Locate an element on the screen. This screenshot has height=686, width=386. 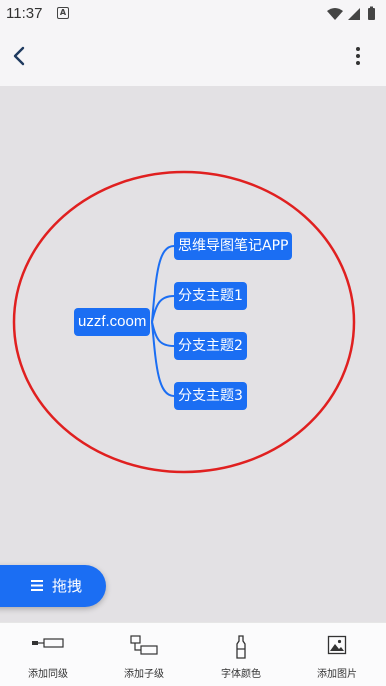
font-color-button: 字体颜色 is located at coordinates (241, 654).